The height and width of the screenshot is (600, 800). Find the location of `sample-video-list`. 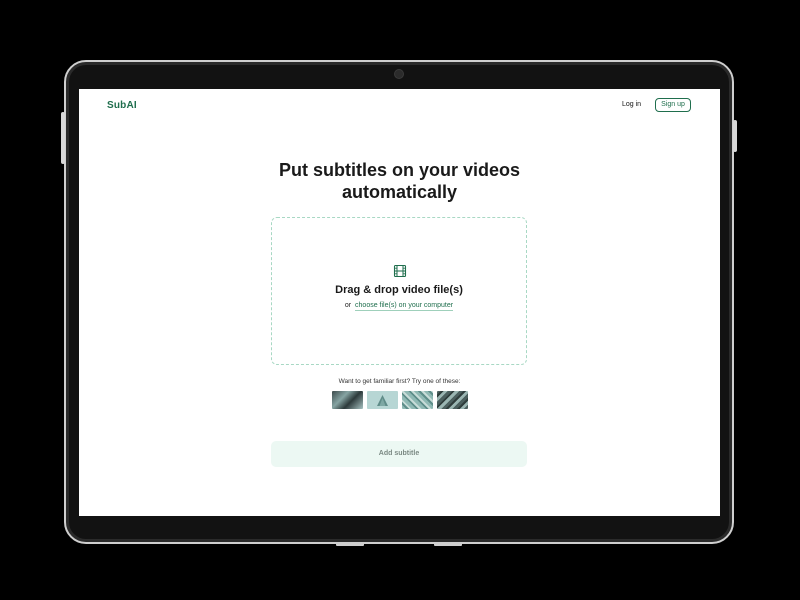

sample-video-list is located at coordinates (402, 400).